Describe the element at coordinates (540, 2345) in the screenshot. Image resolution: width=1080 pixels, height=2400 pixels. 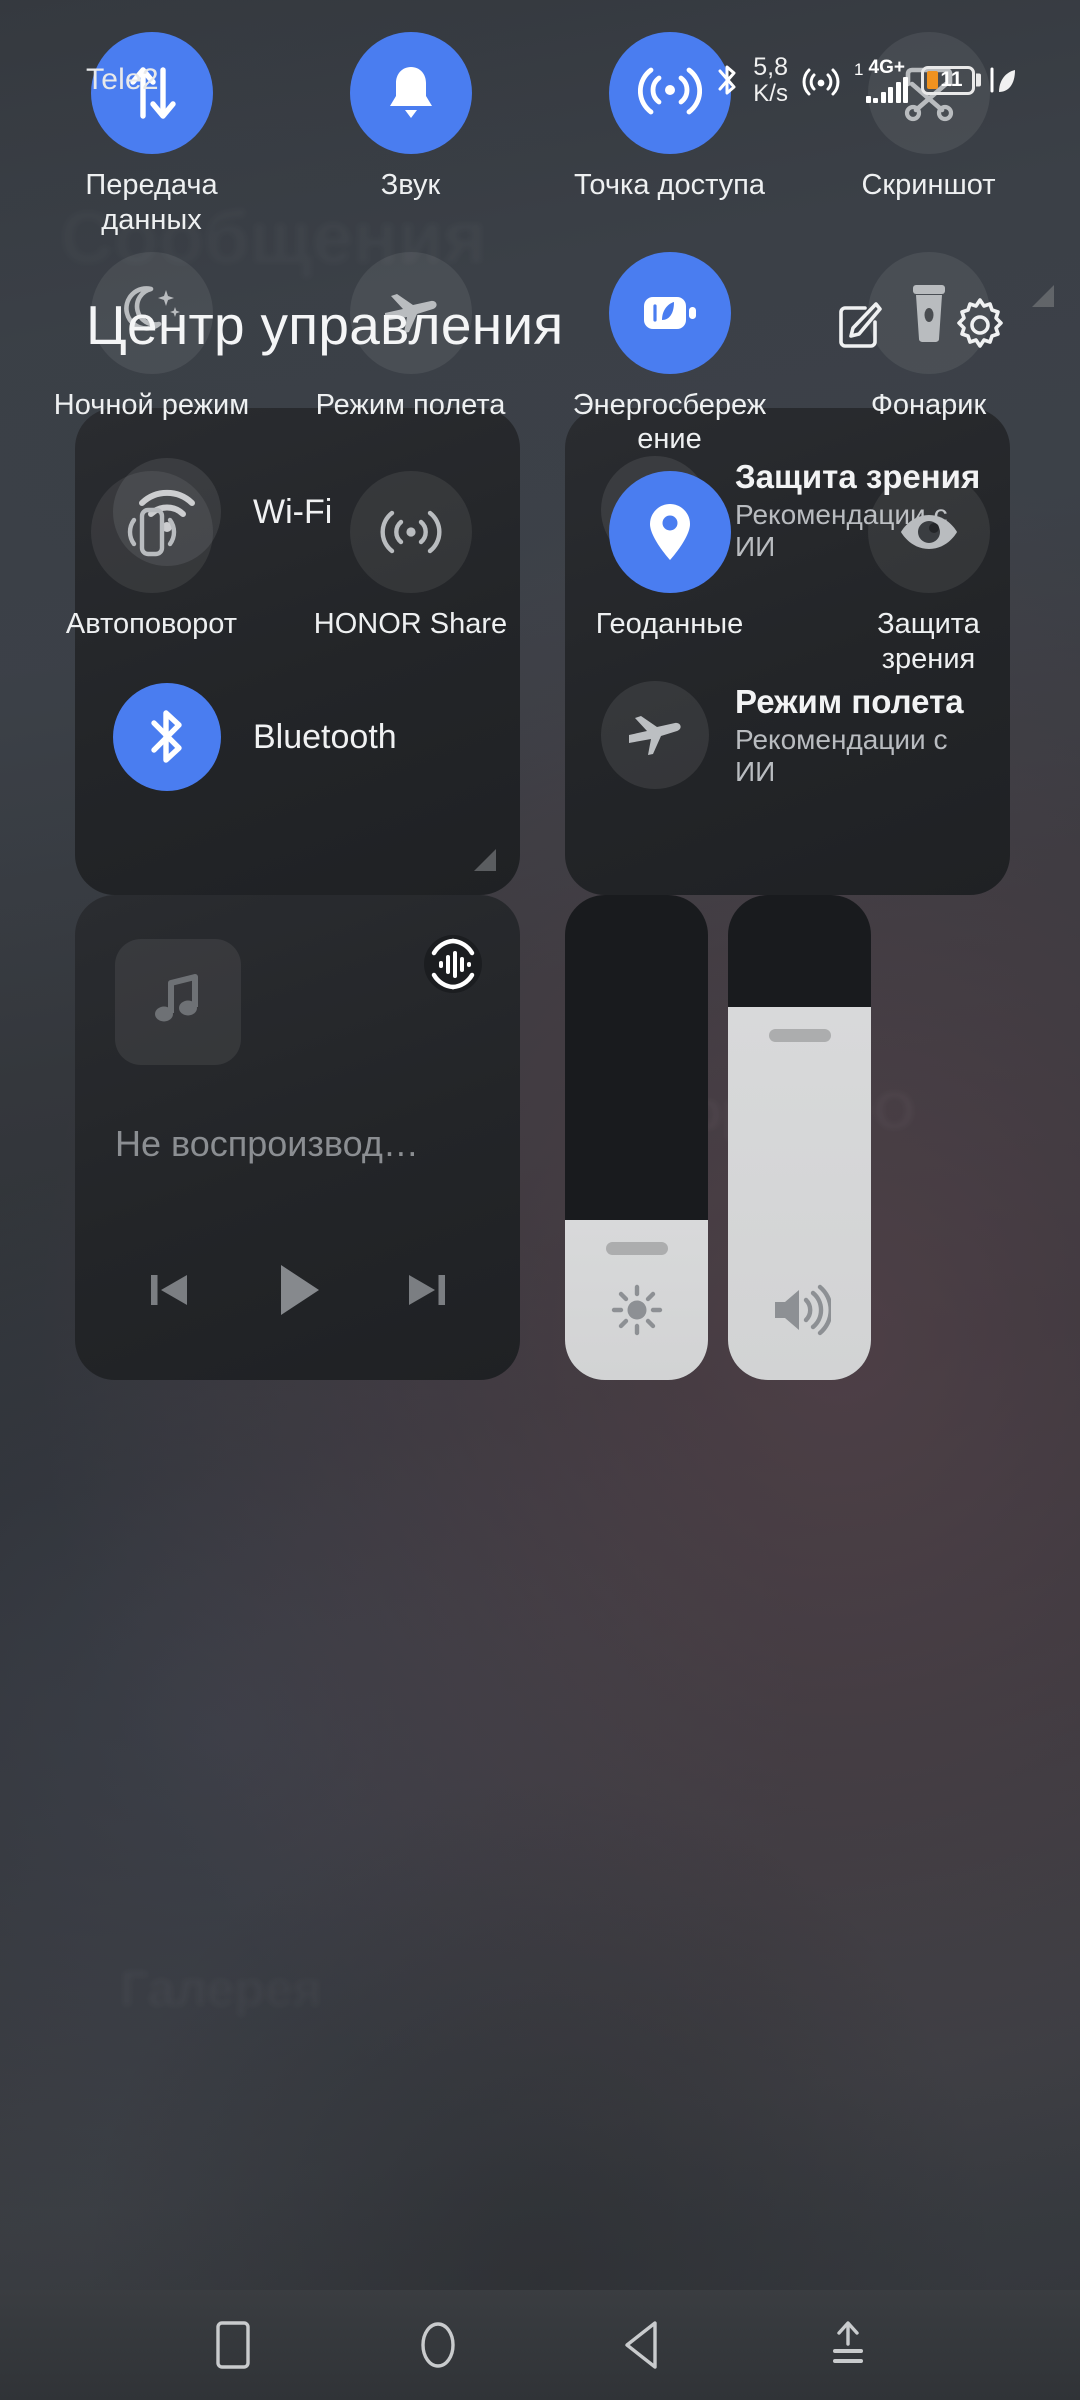
I see `system-navigation-bar` at that location.